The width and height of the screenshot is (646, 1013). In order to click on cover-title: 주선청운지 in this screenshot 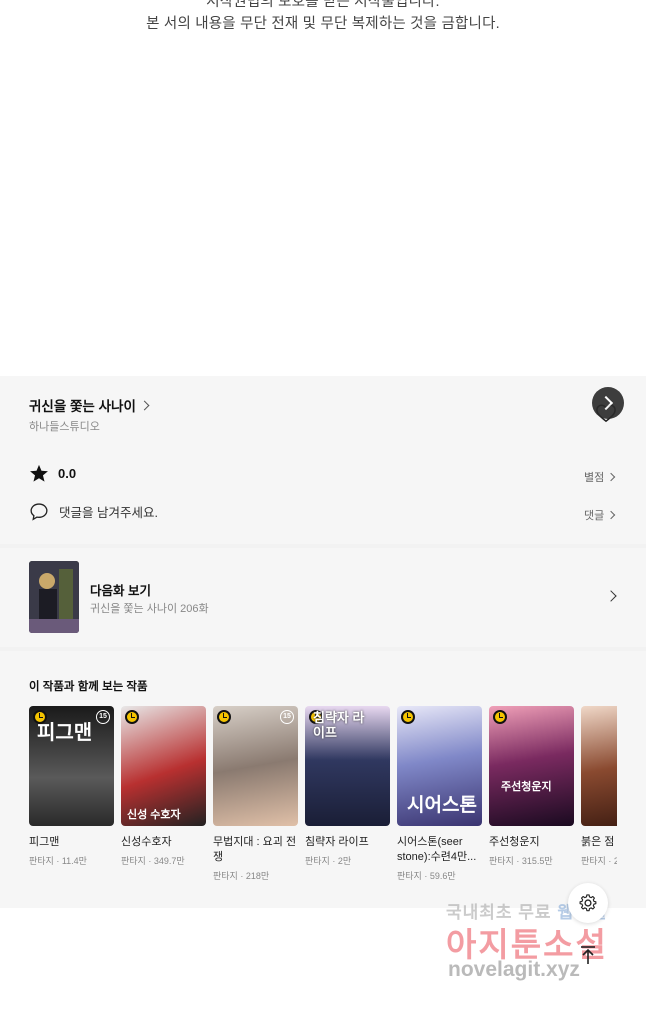, I will do `click(526, 787)`.